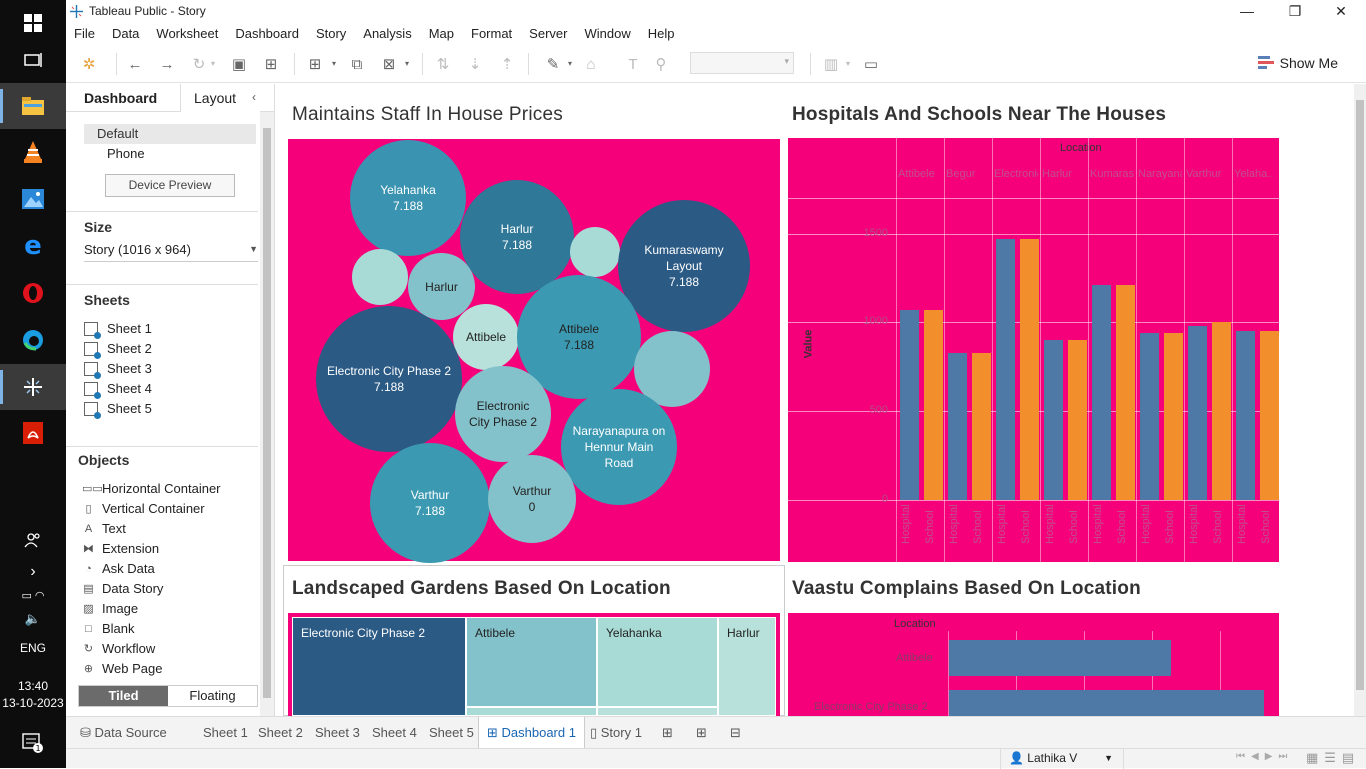 The width and height of the screenshot is (1366, 769). I want to click on floating-button: Floating, so click(212, 696).